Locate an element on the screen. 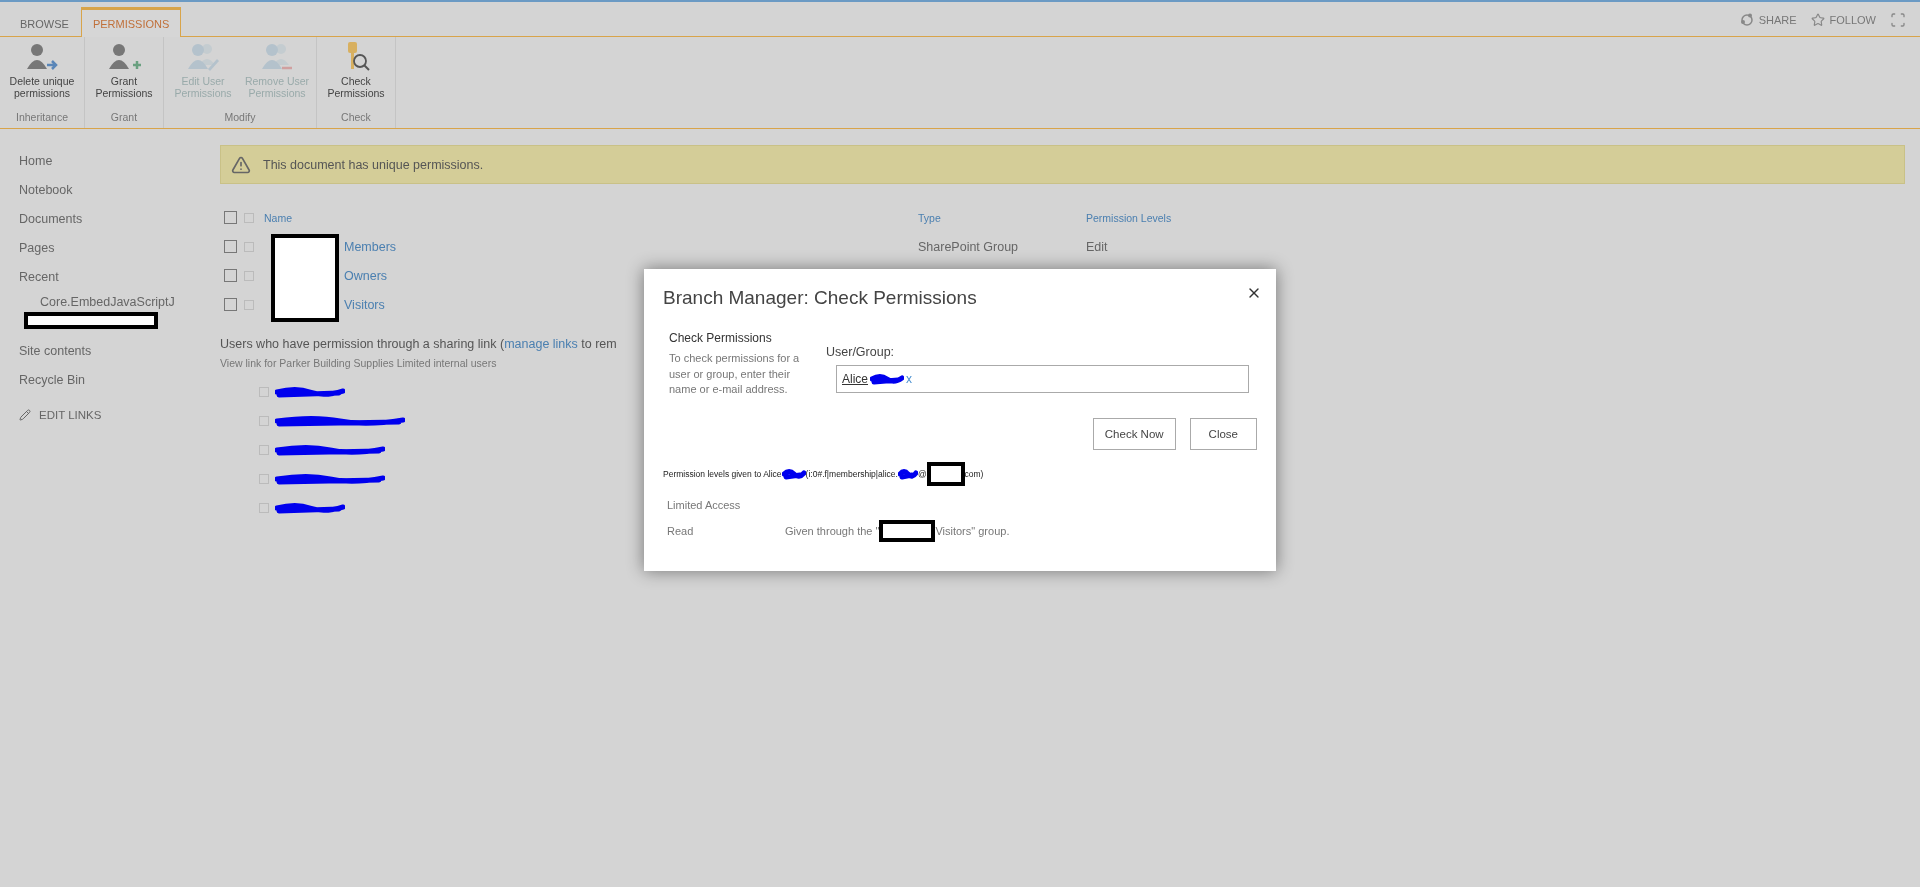 This screenshot has height=887, width=1920. warning-icon is located at coordinates (241, 164).